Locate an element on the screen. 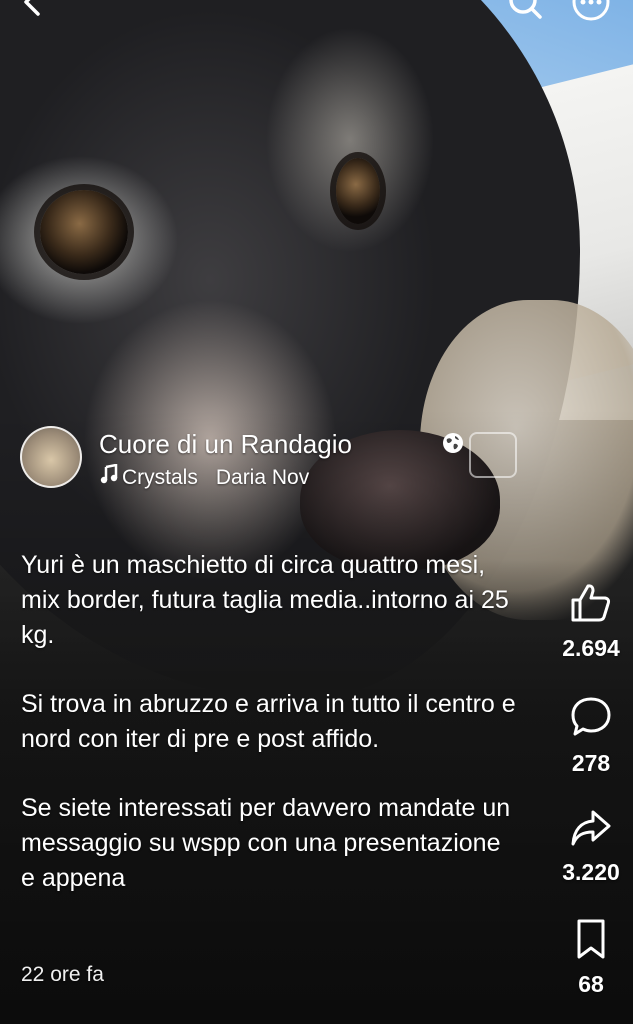 This screenshot has width=633, height=1024. avatar is located at coordinates (51, 457).